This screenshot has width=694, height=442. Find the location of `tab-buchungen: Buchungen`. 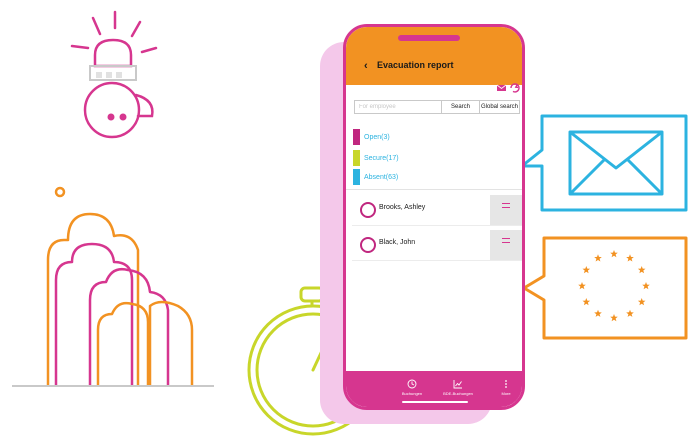

tab-buchungen: Buchungen is located at coordinates (412, 387).